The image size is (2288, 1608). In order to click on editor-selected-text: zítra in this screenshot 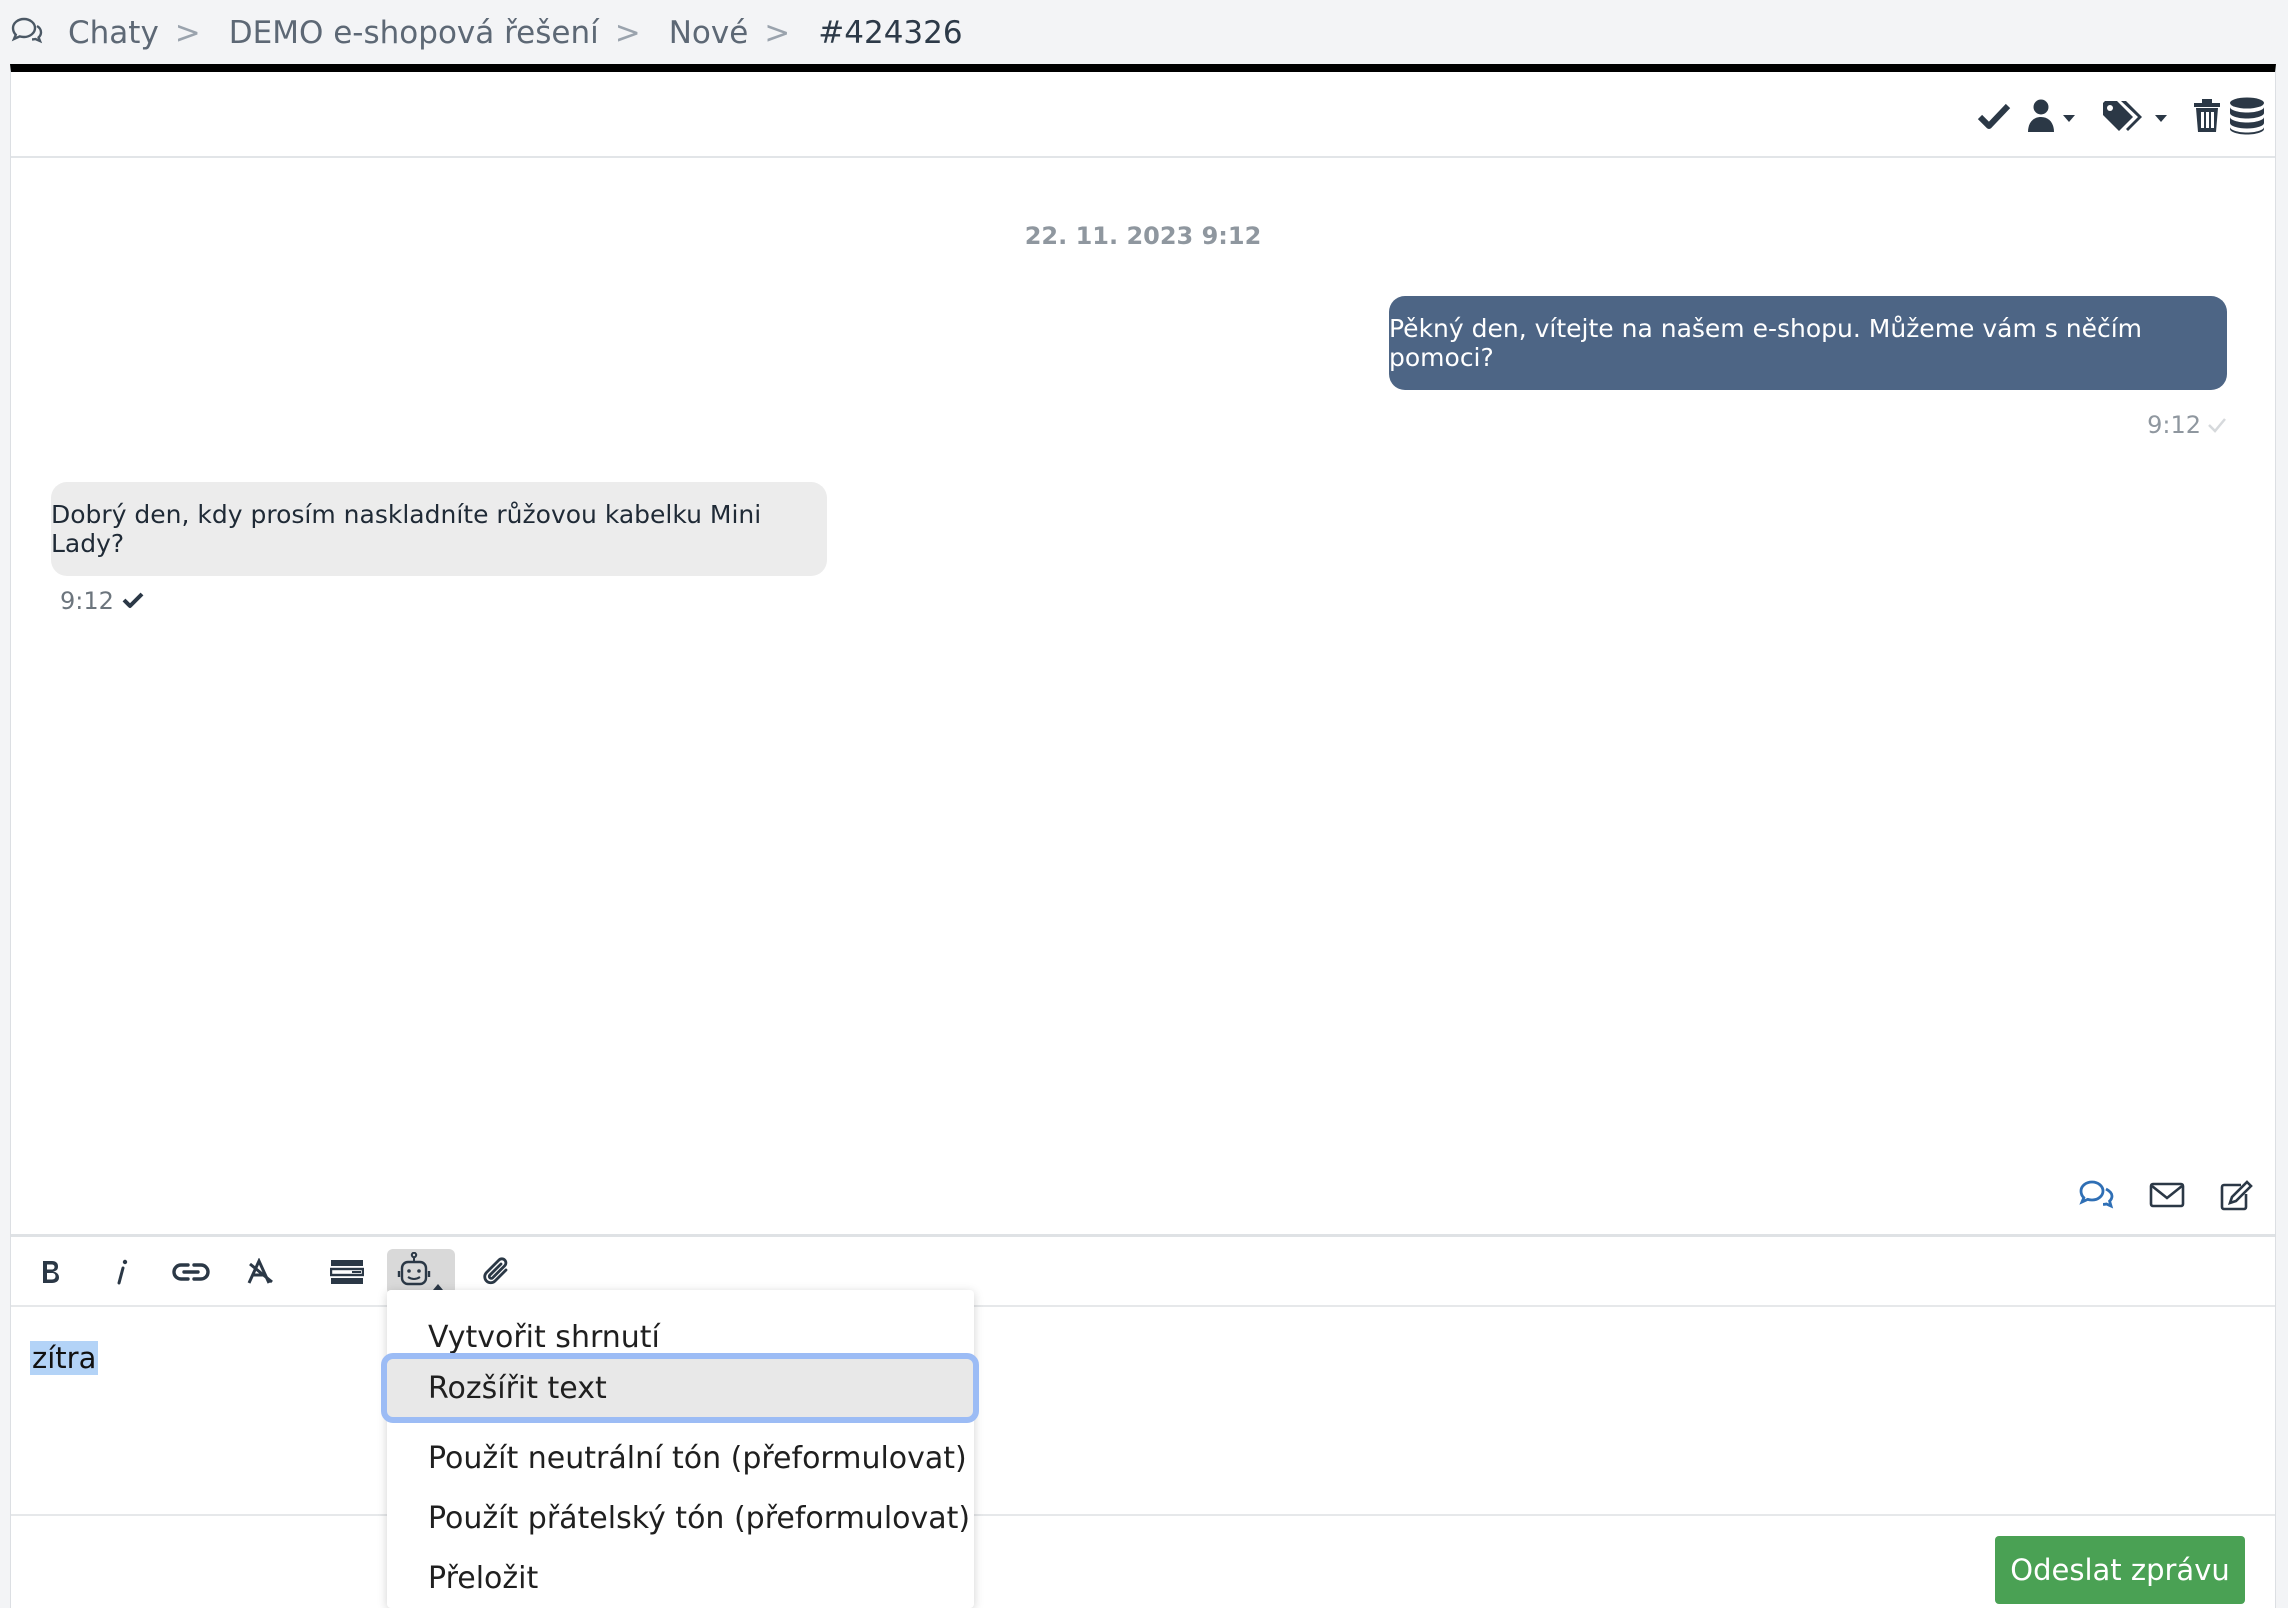, I will do `click(64, 1358)`.